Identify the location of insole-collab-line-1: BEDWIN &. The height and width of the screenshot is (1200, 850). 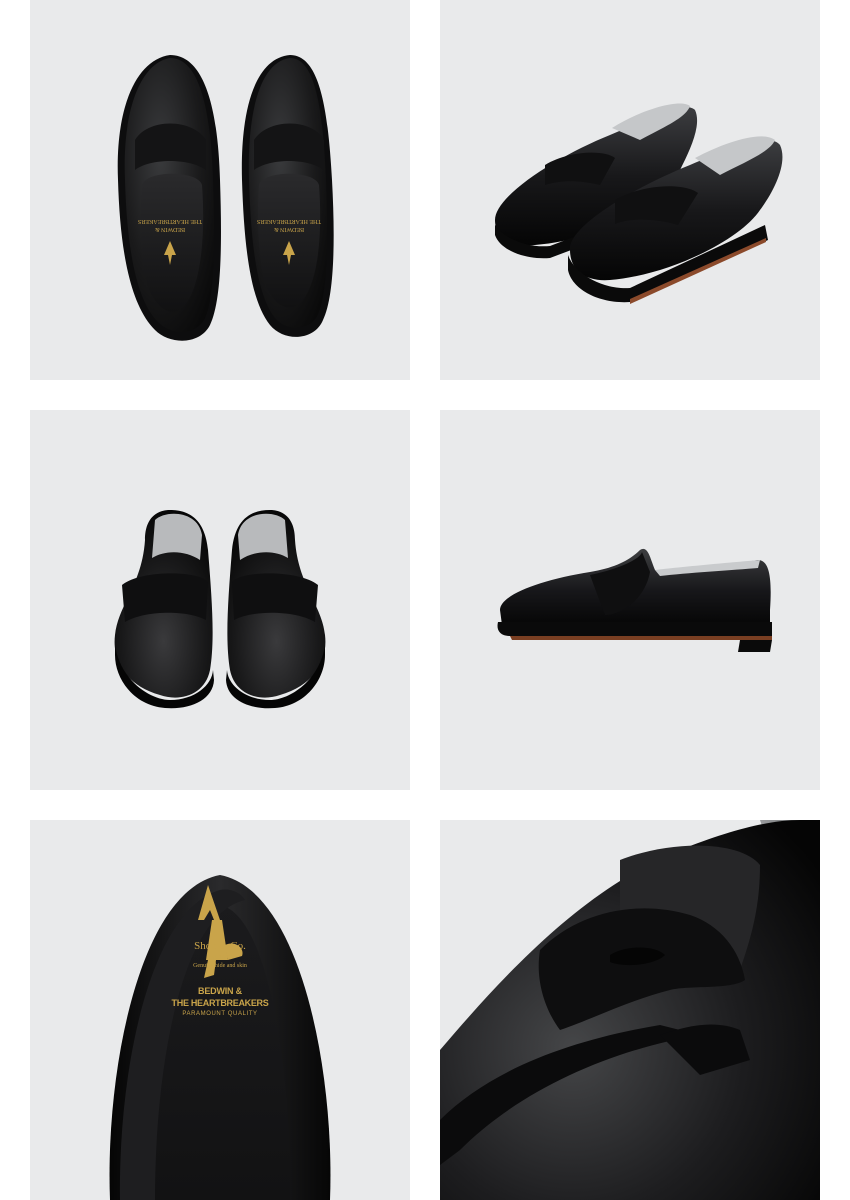
(220, 991).